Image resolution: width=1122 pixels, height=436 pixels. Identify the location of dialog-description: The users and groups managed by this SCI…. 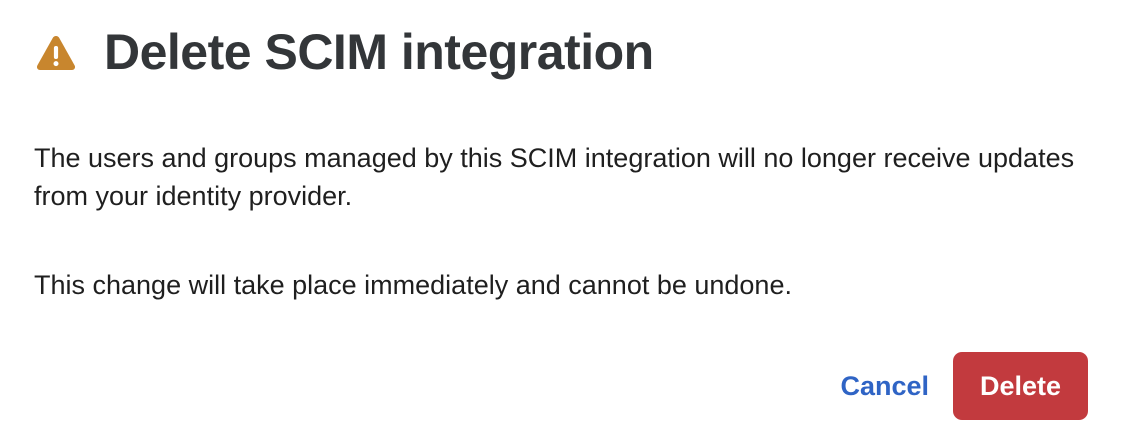
(554, 177).